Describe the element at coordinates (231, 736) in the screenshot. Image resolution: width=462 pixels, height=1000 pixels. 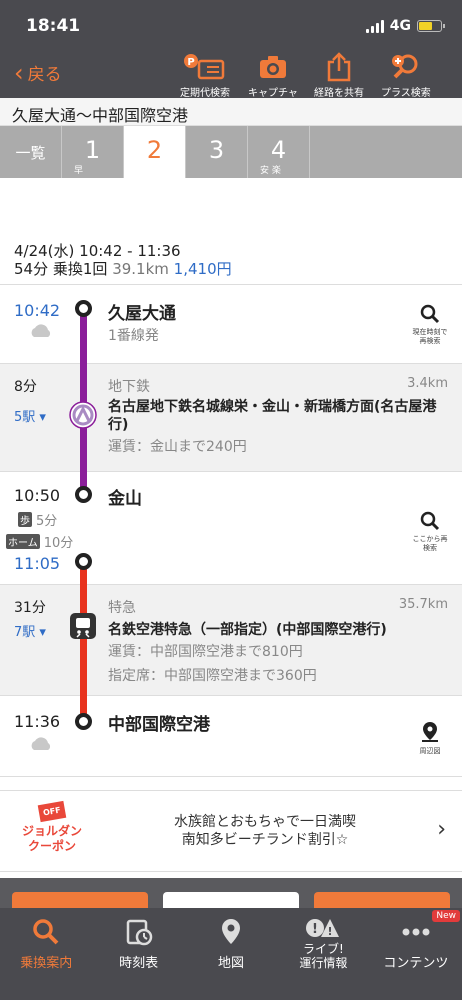
I see `arrival-card: 11:36 中部国際空港 周辺図` at that location.